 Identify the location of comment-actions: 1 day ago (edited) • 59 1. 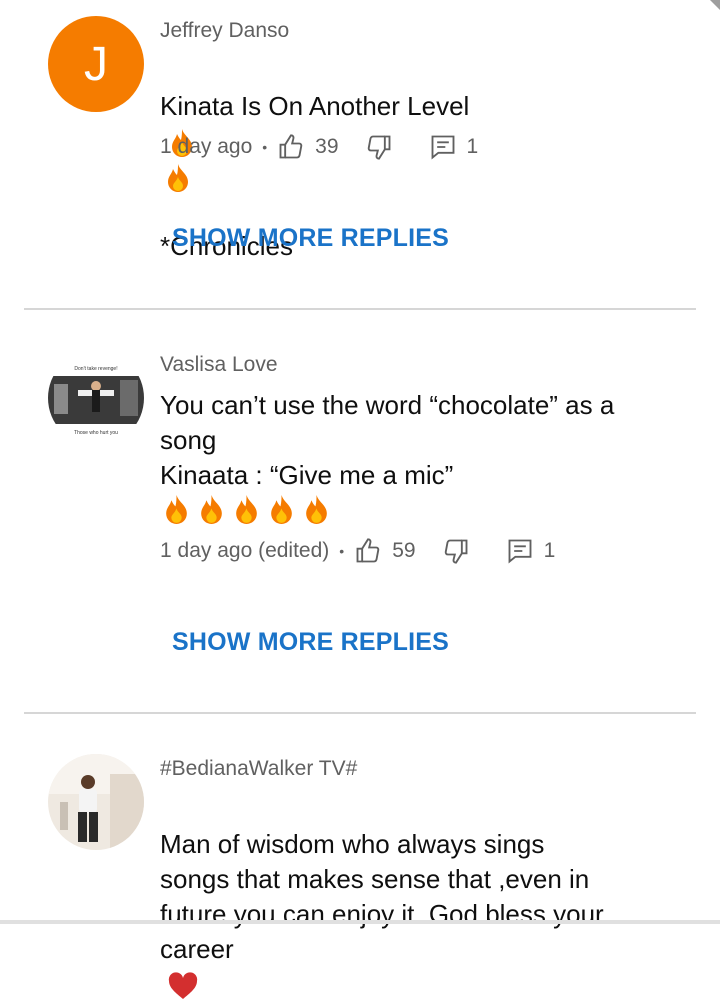
(357, 551).